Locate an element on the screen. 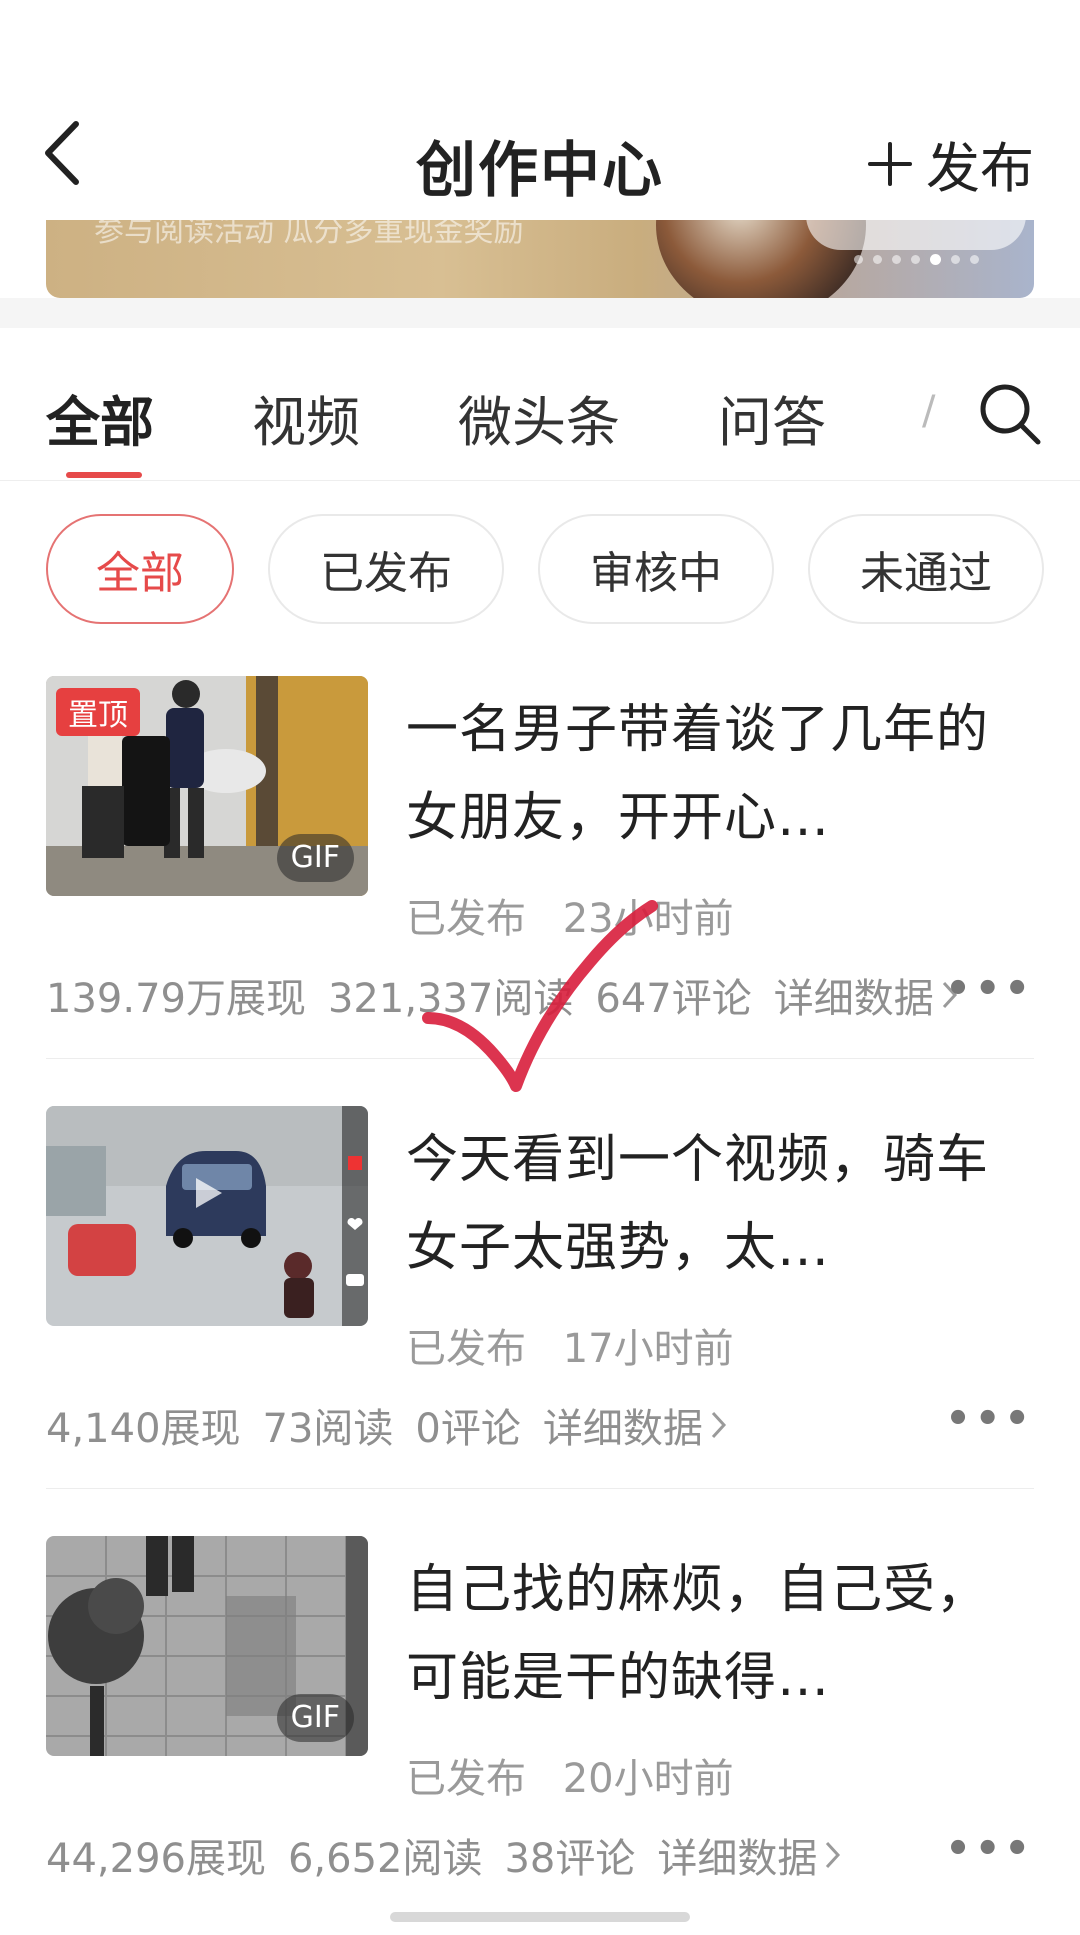  thumbnail-image is located at coordinates (207, 1216).